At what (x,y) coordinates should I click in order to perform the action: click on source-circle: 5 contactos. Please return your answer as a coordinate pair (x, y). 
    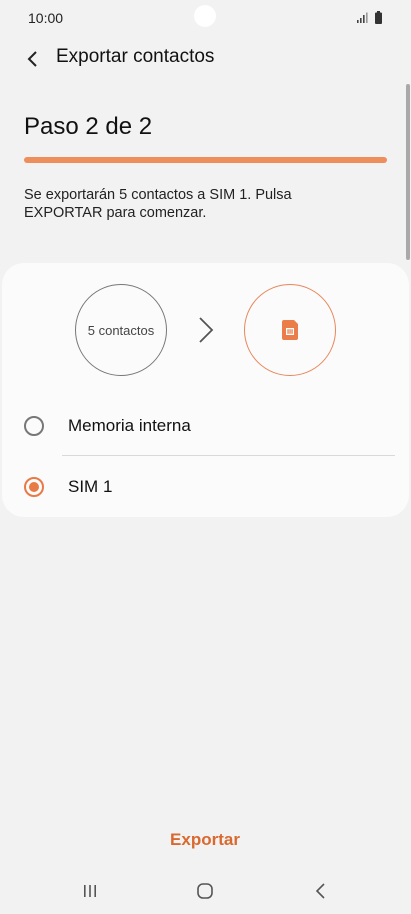
    Looking at the image, I should click on (121, 330).